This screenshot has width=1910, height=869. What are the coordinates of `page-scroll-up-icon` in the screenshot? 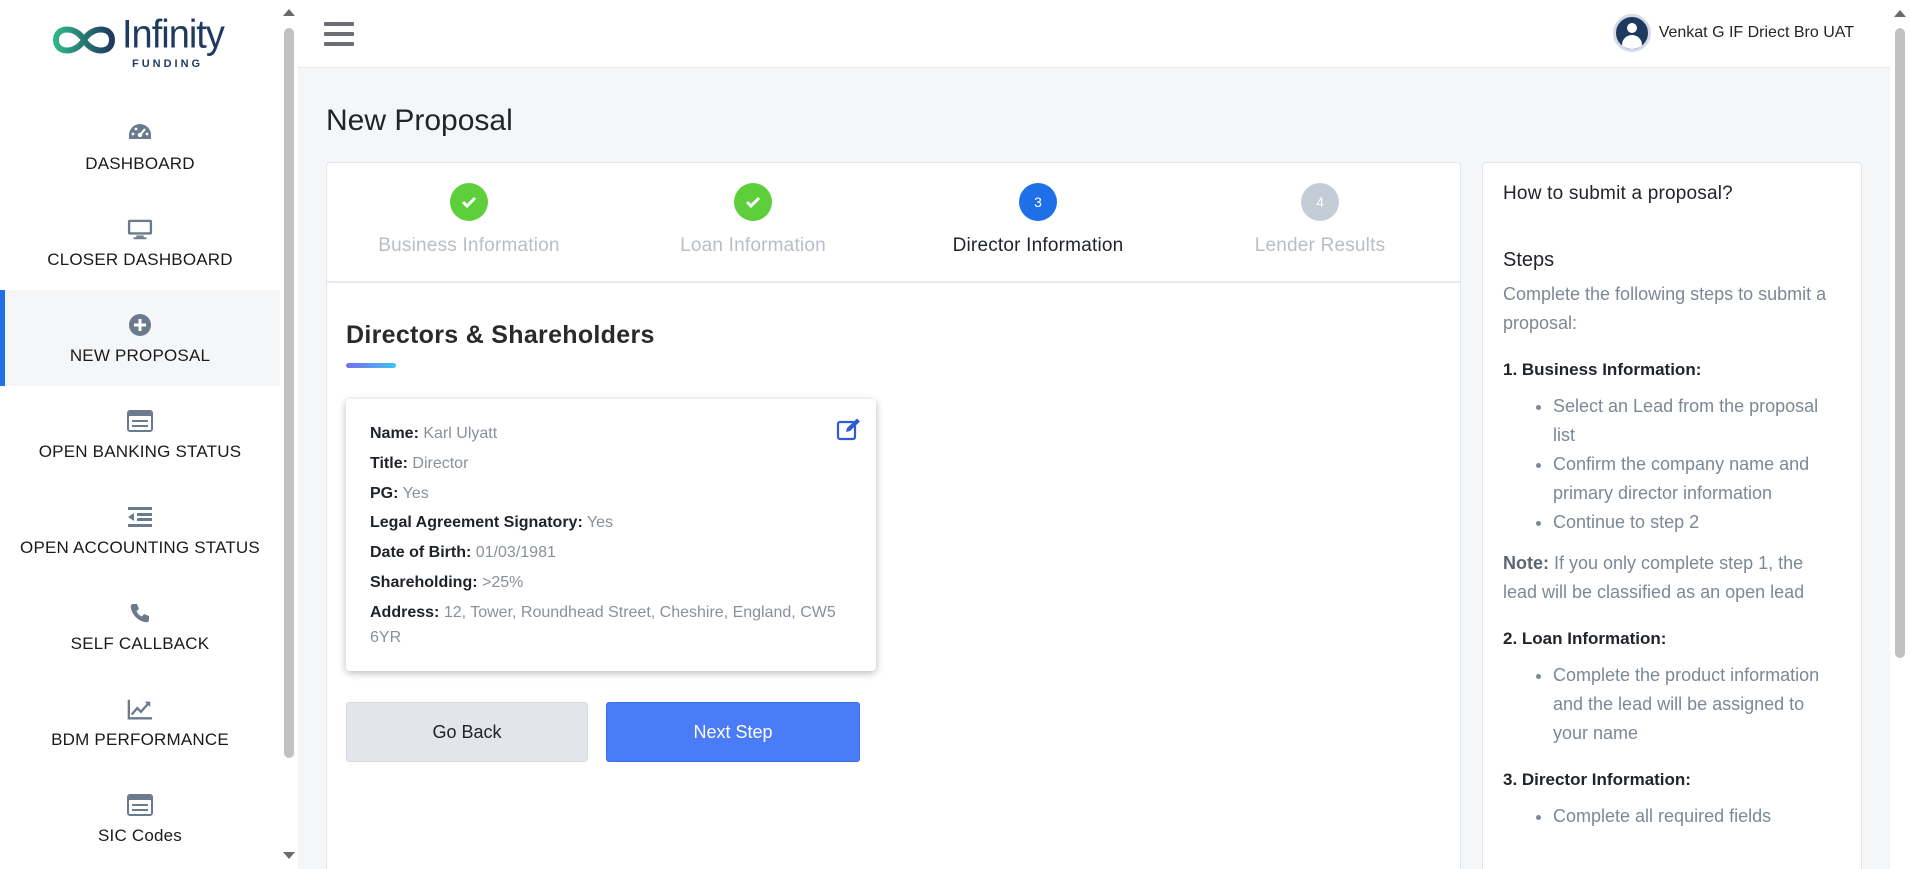 It's located at (1900, 13).